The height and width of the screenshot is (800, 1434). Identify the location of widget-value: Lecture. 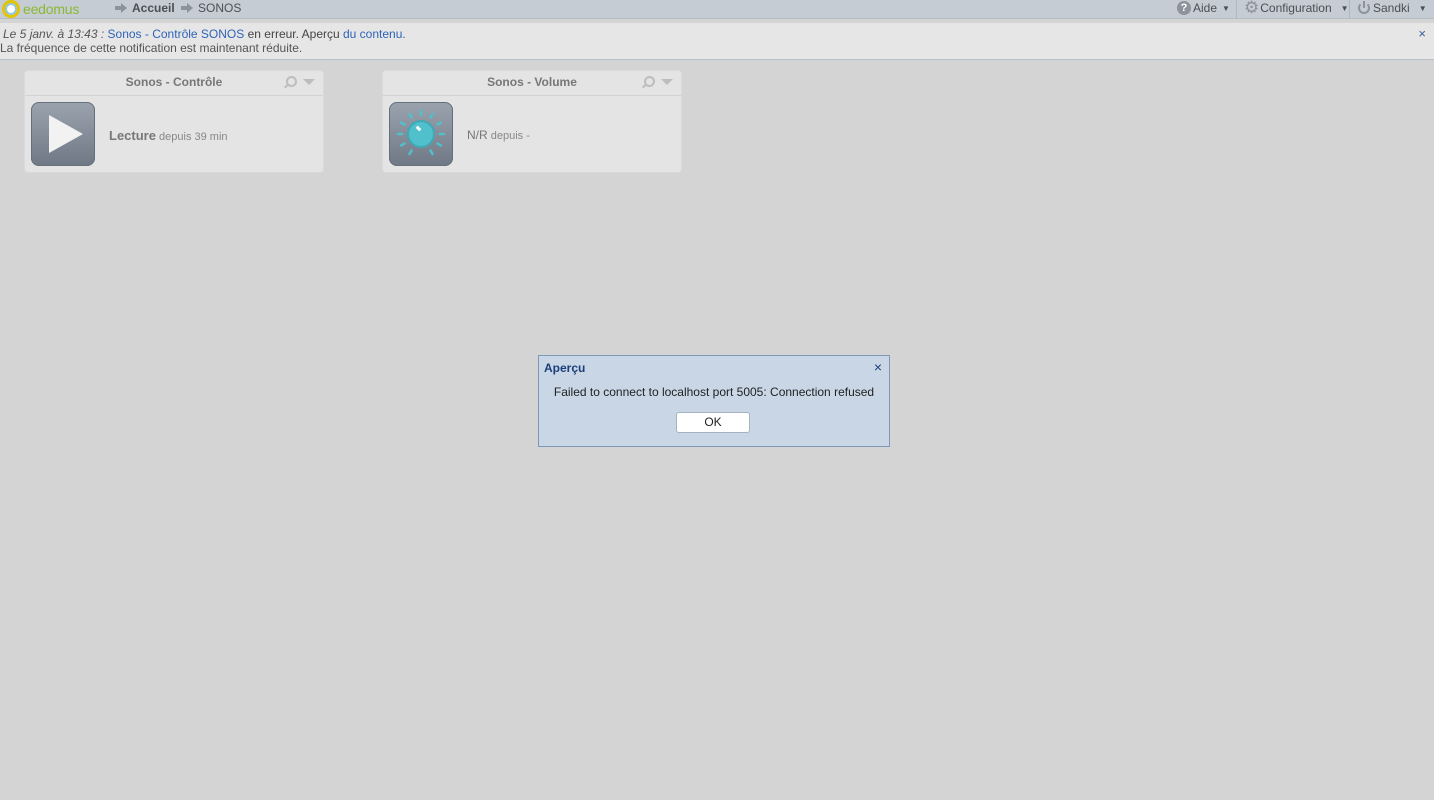
(132, 135).